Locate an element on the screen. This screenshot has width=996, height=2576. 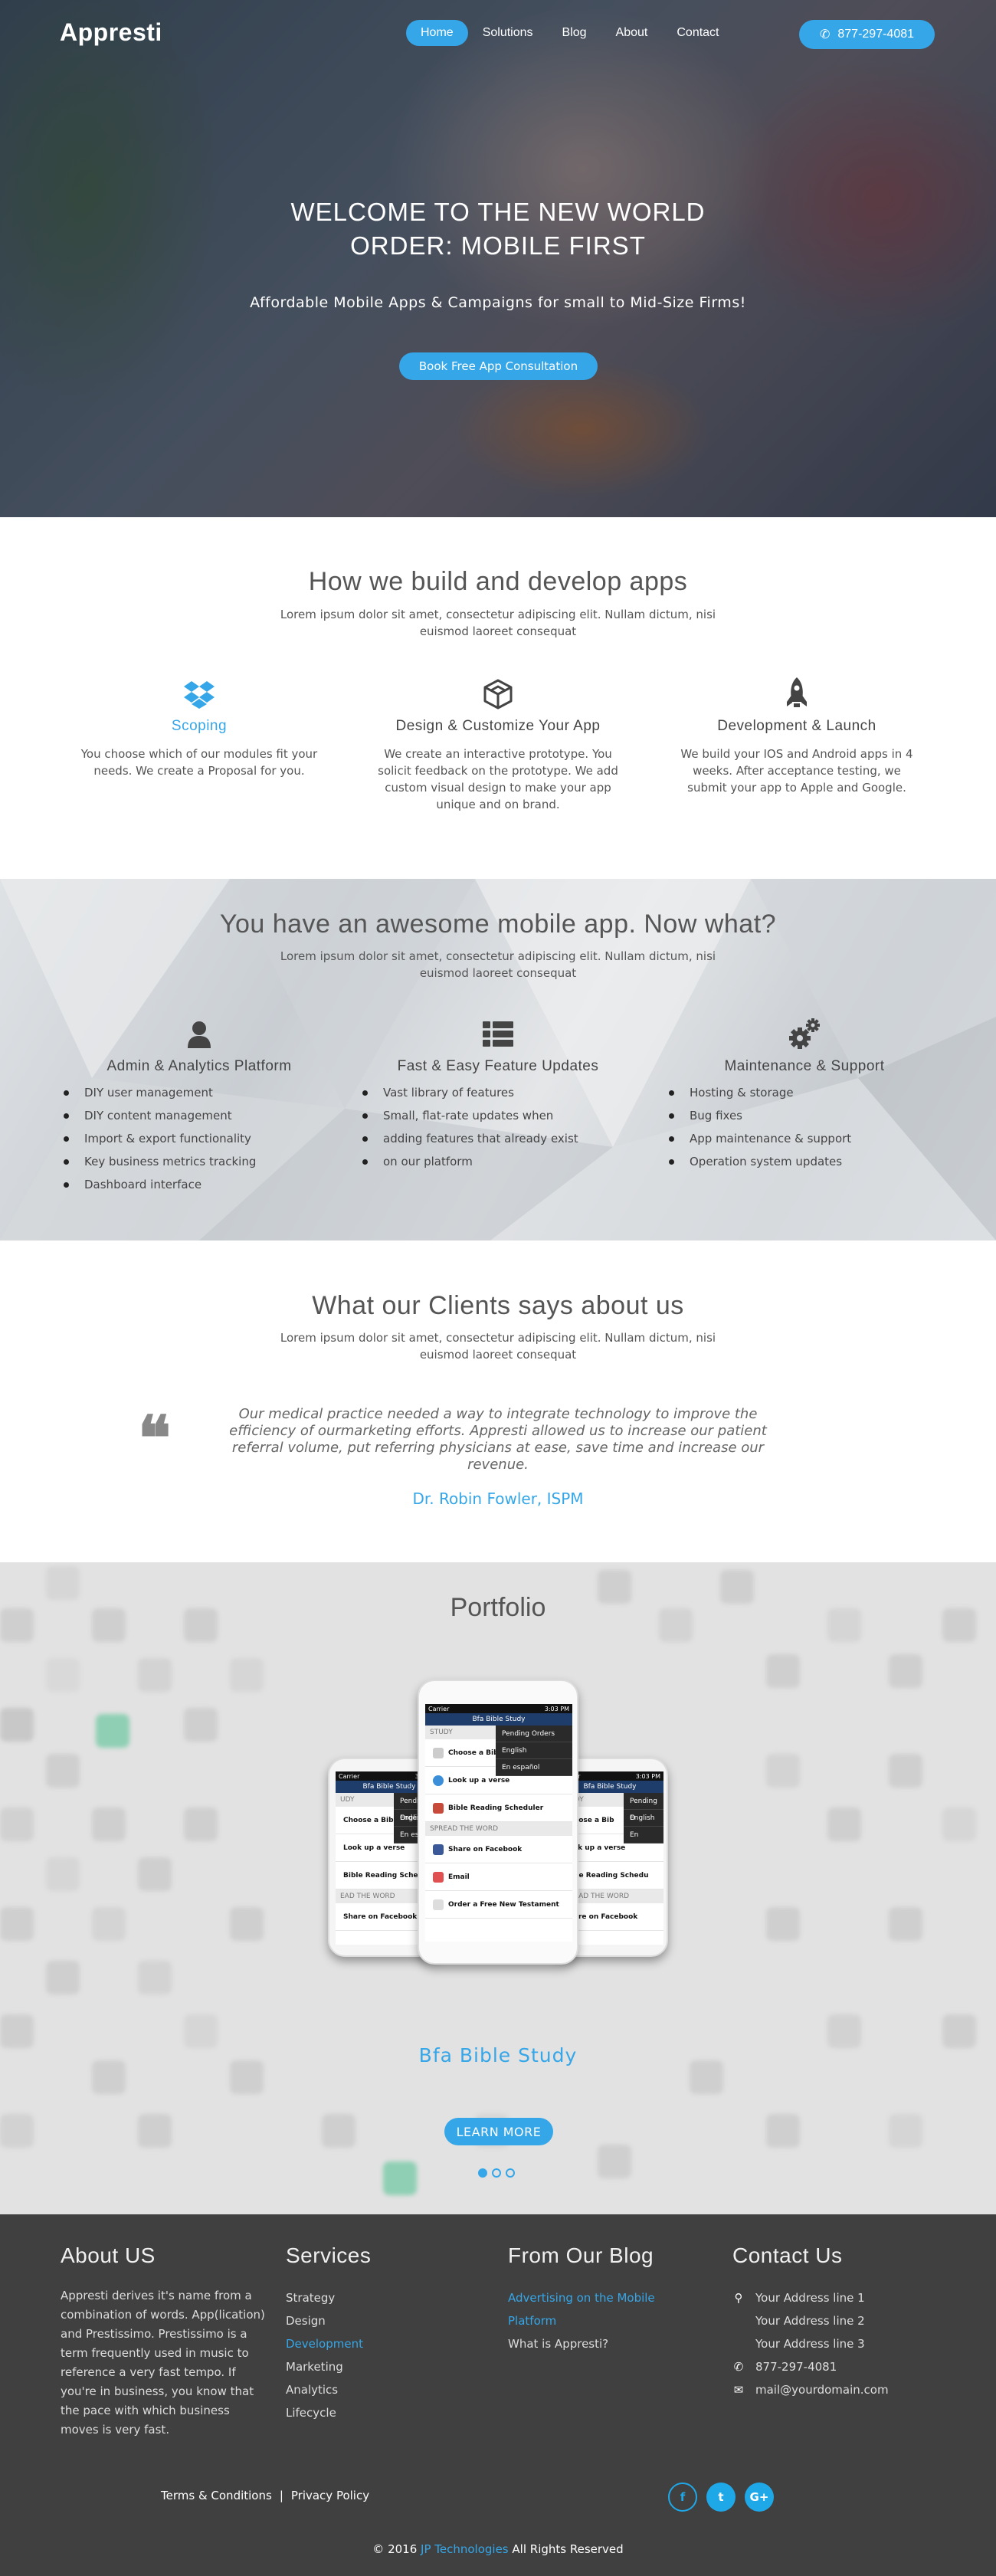
address-text: Your Address line 1 is located at coordinates (810, 2298).